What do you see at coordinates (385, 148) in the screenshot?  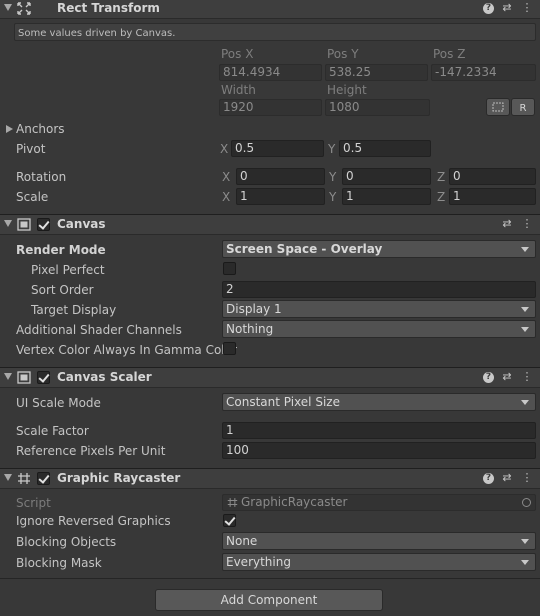 I see `pivot-y-field: 0.5` at bounding box center [385, 148].